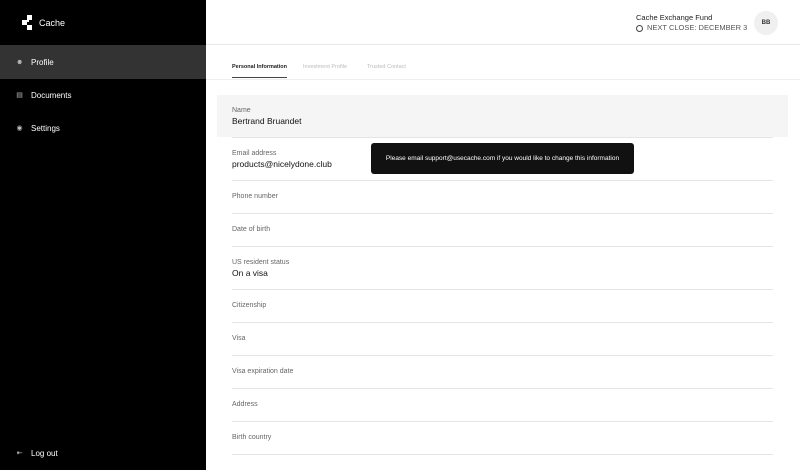  Describe the element at coordinates (19, 128) in the screenshot. I see `gear-icon: ◉` at that location.